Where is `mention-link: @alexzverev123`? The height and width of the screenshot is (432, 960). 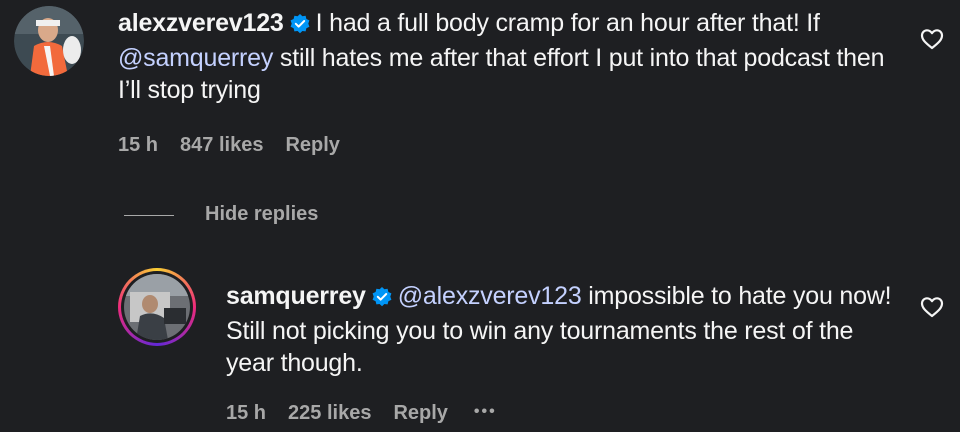
mention-link: @alexzverev123 is located at coordinates (490, 296).